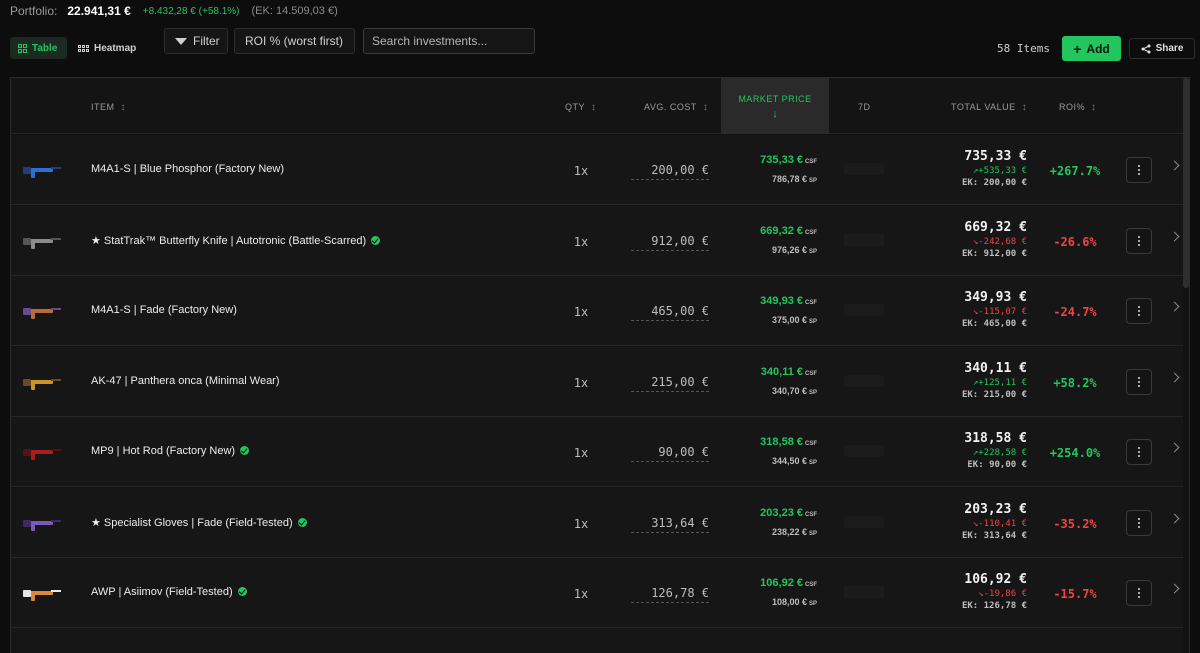 The width and height of the screenshot is (1200, 653). Describe the element at coordinates (676, 107) in the screenshot. I see `header-avg-cost: AVG. COST ↕` at that location.